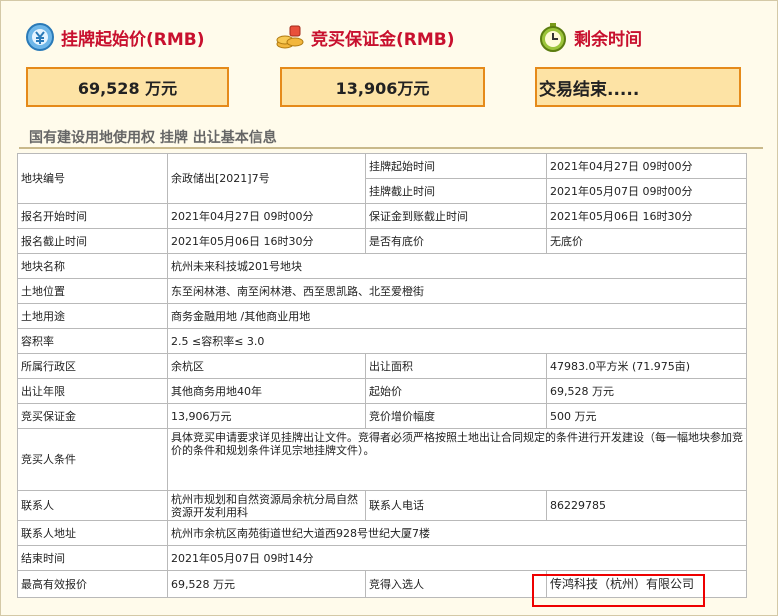  Describe the element at coordinates (457, 291) in the screenshot. I see `cell-value: 东至闲林港、南至闲林港、西至思凯路、北至爱橙街` at that location.